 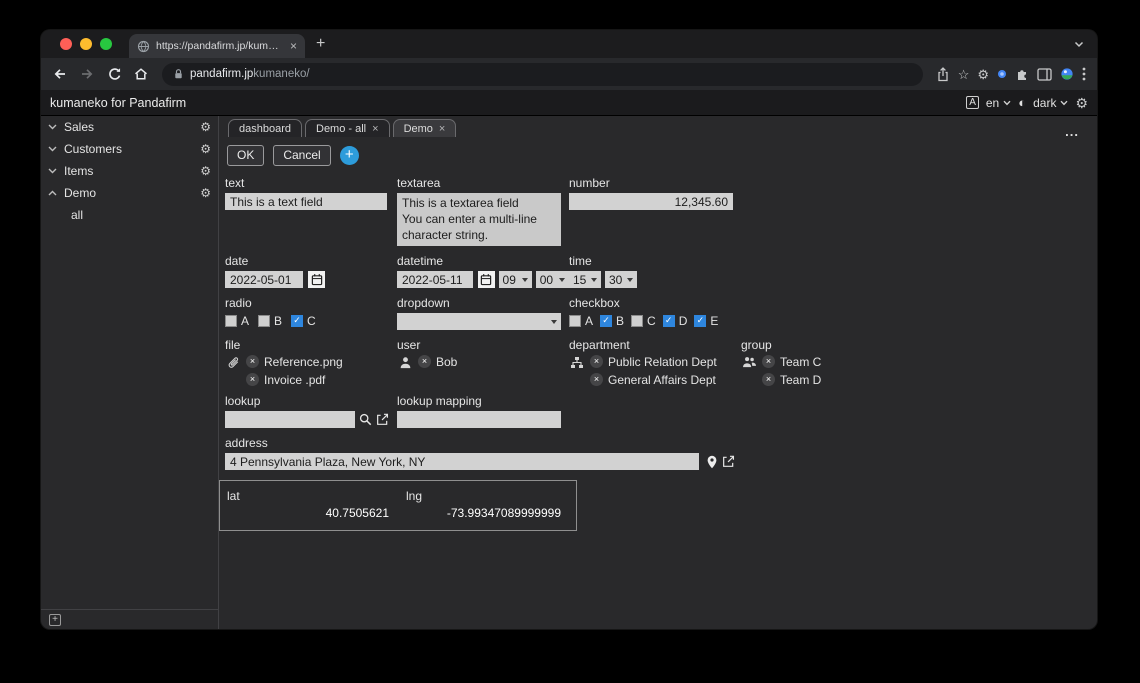 I want to click on minimize-window-button, so click(x=86, y=44).